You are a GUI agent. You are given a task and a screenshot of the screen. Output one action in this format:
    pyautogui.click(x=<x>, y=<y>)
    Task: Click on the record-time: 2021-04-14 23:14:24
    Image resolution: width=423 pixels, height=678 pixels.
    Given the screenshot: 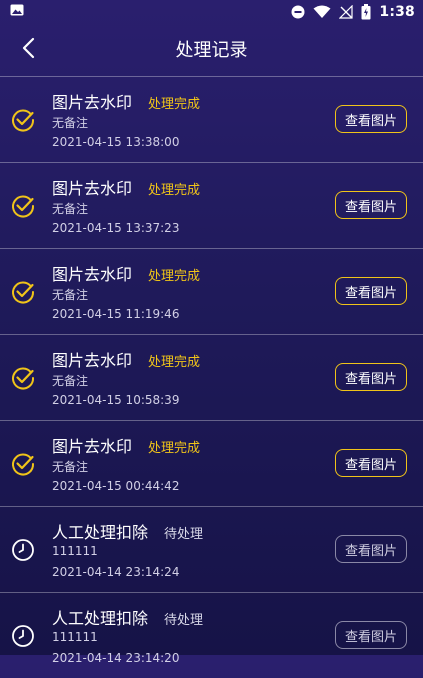 What is the action you would take?
    pyautogui.click(x=116, y=572)
    